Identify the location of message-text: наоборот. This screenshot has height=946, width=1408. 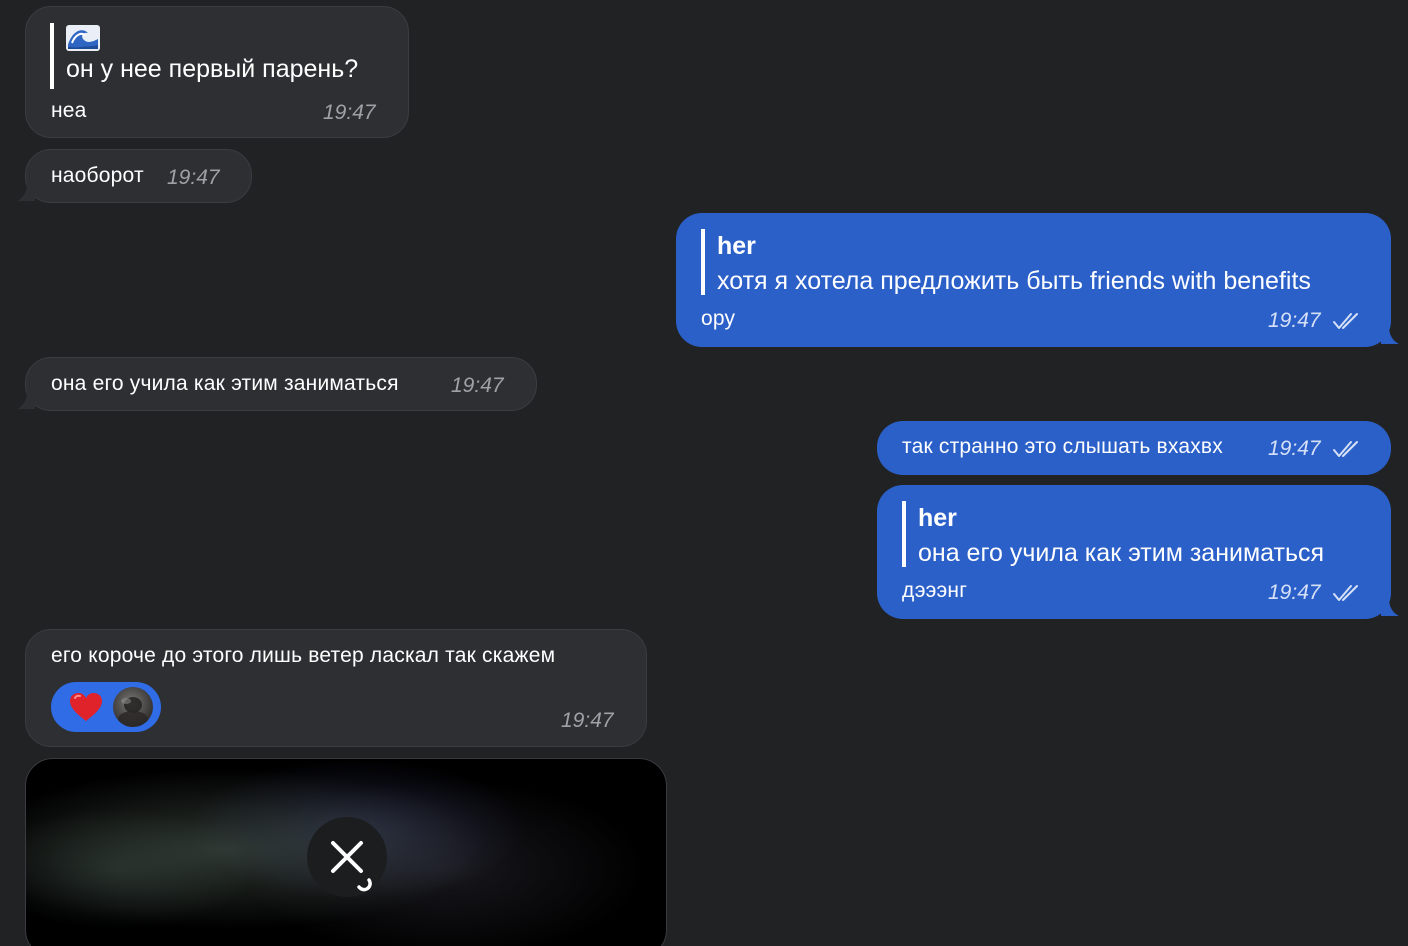
(97, 175).